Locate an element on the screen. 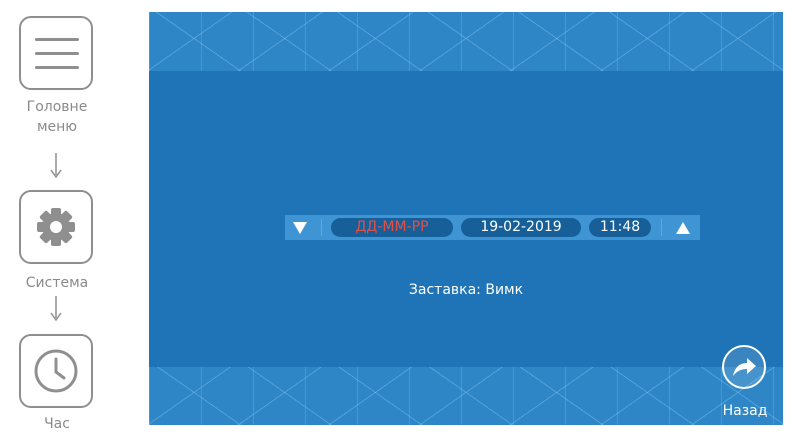  gear-icon is located at coordinates (56, 227).